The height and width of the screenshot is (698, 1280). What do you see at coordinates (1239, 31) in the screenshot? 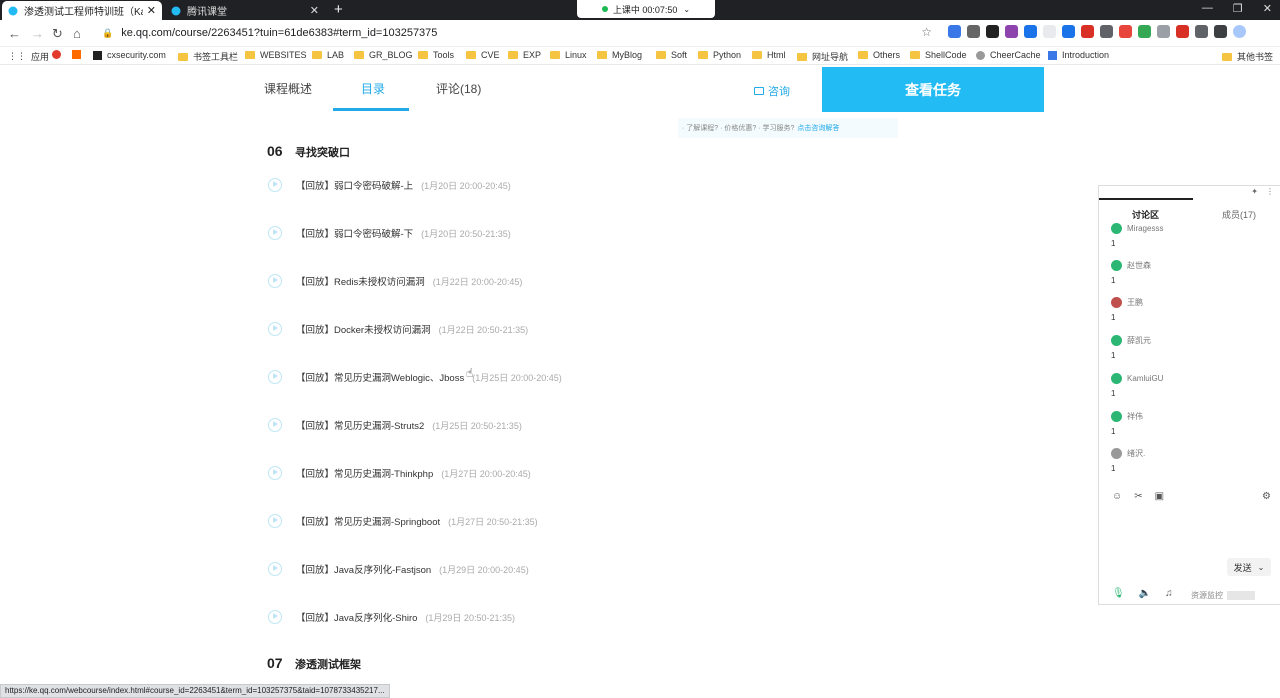
I see `profile-avatar` at bounding box center [1239, 31].